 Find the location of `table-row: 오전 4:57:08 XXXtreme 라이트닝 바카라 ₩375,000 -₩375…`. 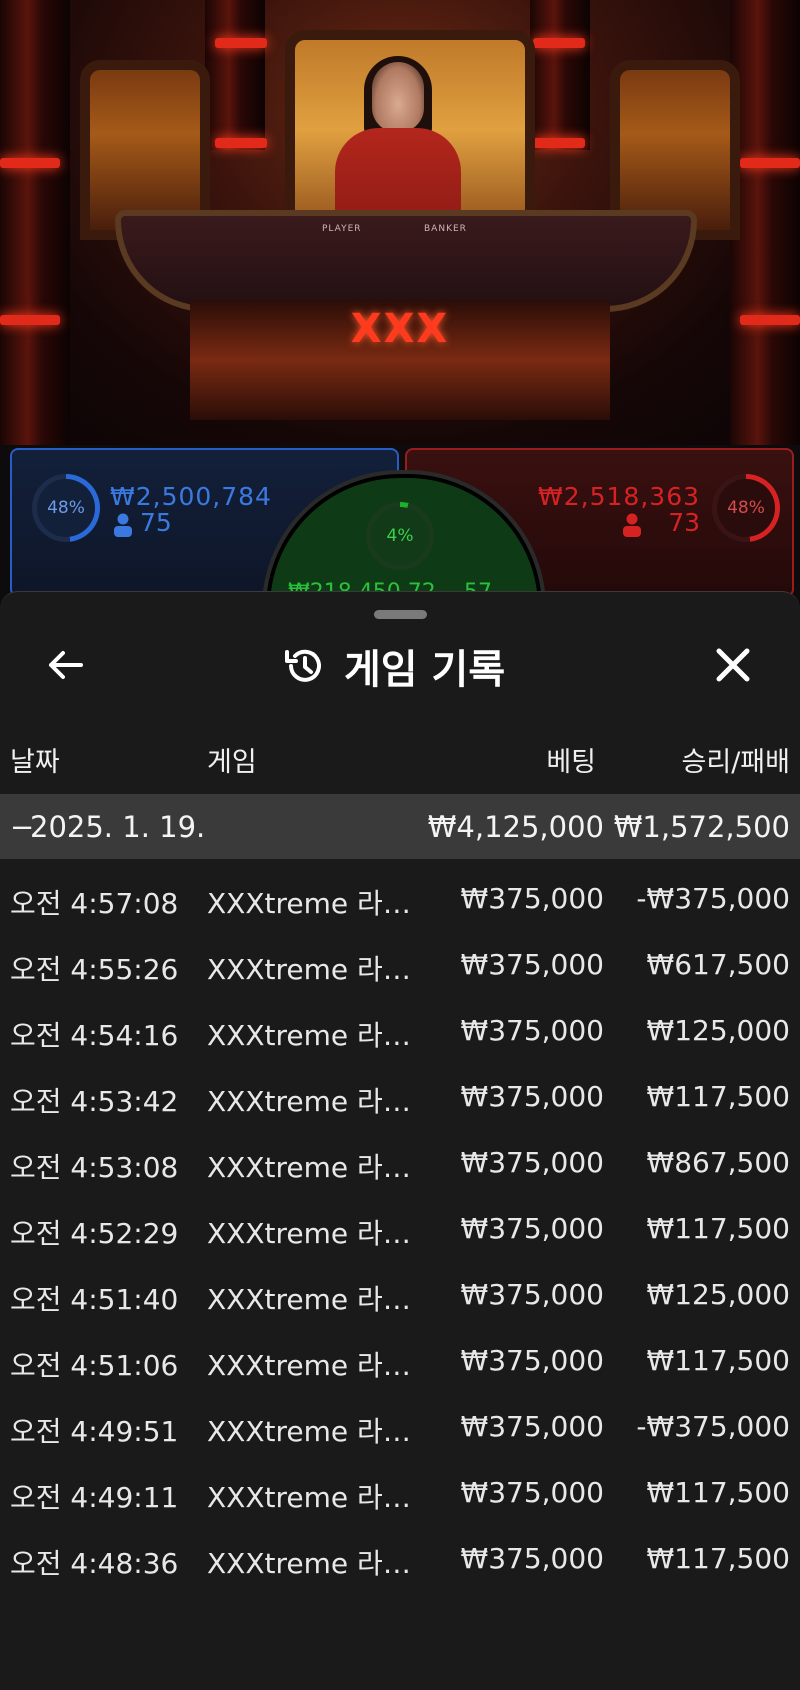

table-row: 오전 4:57:08 XXXtreme 라이트닝 바카라 ₩375,000 -₩375… is located at coordinates (400, 899).